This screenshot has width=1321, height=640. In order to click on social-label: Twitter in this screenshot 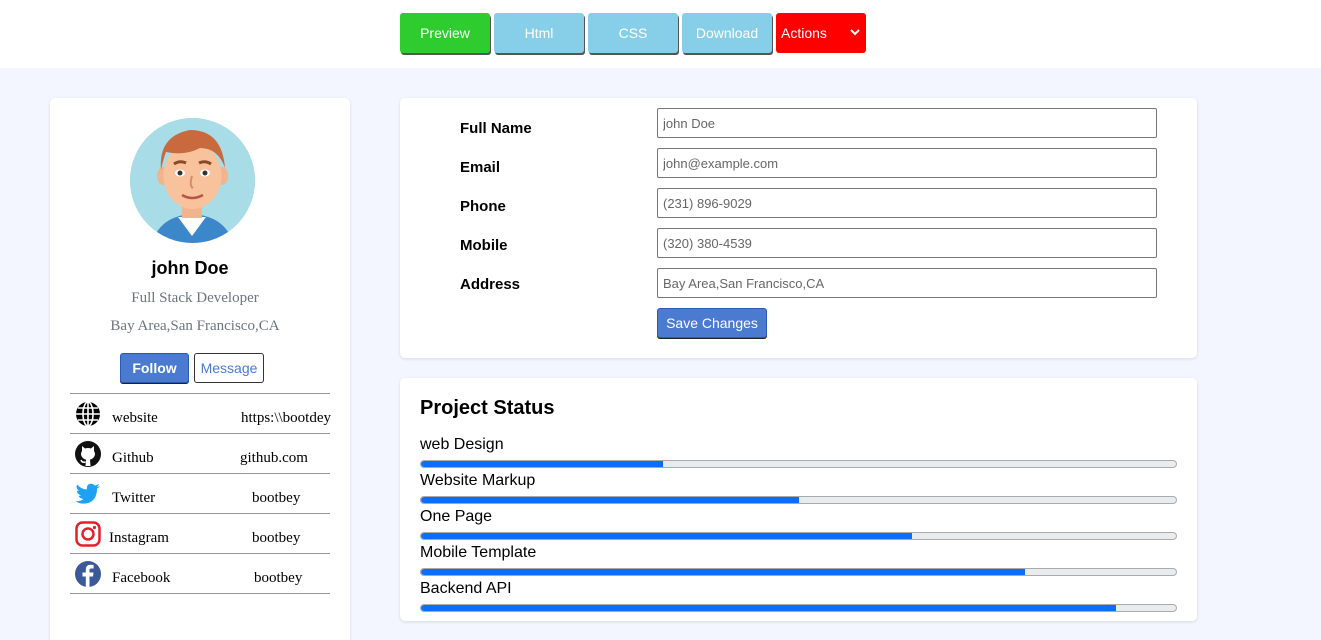, I will do `click(134, 498)`.